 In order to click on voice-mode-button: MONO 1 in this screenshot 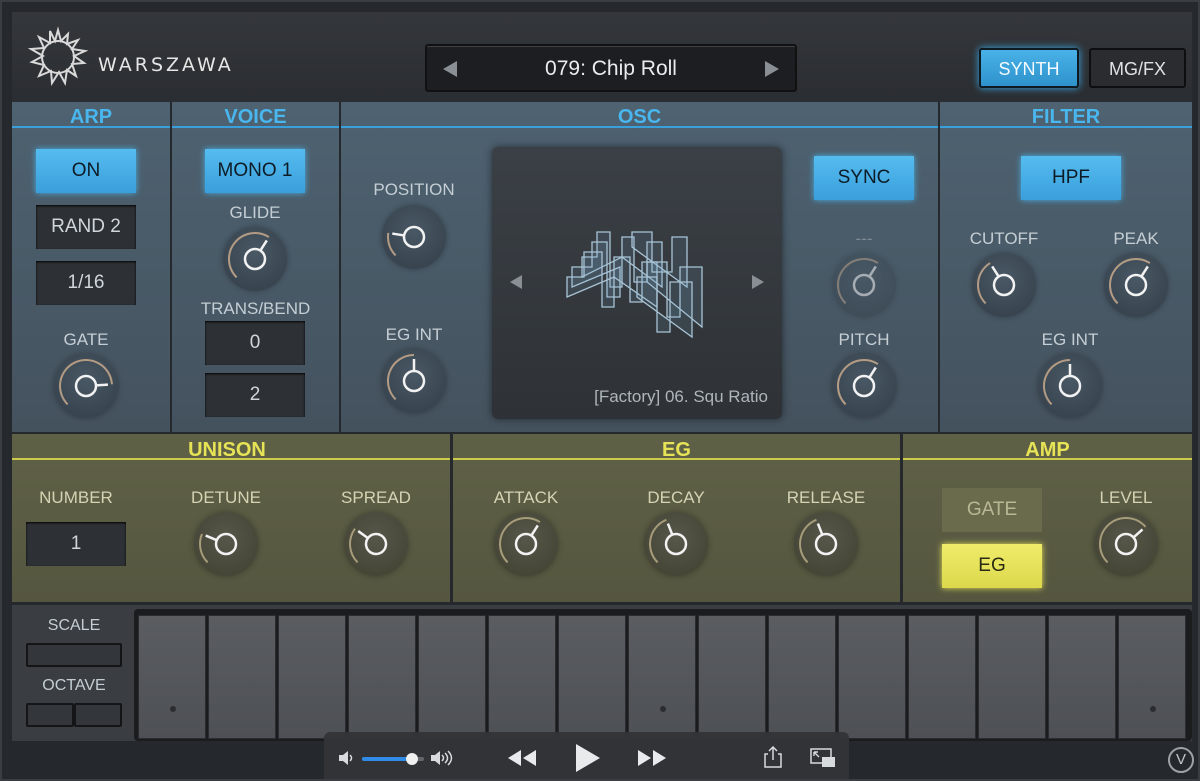, I will do `click(255, 171)`.